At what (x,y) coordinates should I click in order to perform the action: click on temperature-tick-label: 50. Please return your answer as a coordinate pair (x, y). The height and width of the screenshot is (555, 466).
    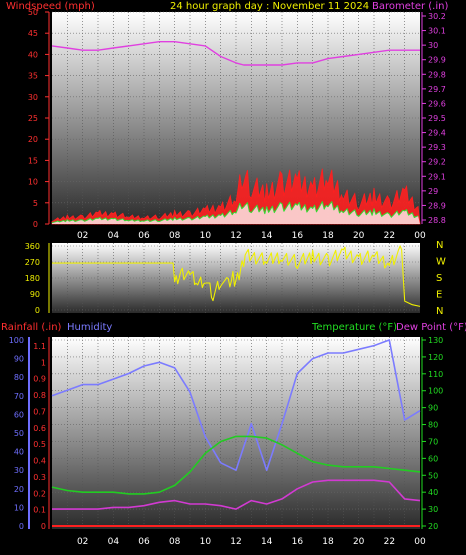
    Looking at the image, I should click on (433, 475).